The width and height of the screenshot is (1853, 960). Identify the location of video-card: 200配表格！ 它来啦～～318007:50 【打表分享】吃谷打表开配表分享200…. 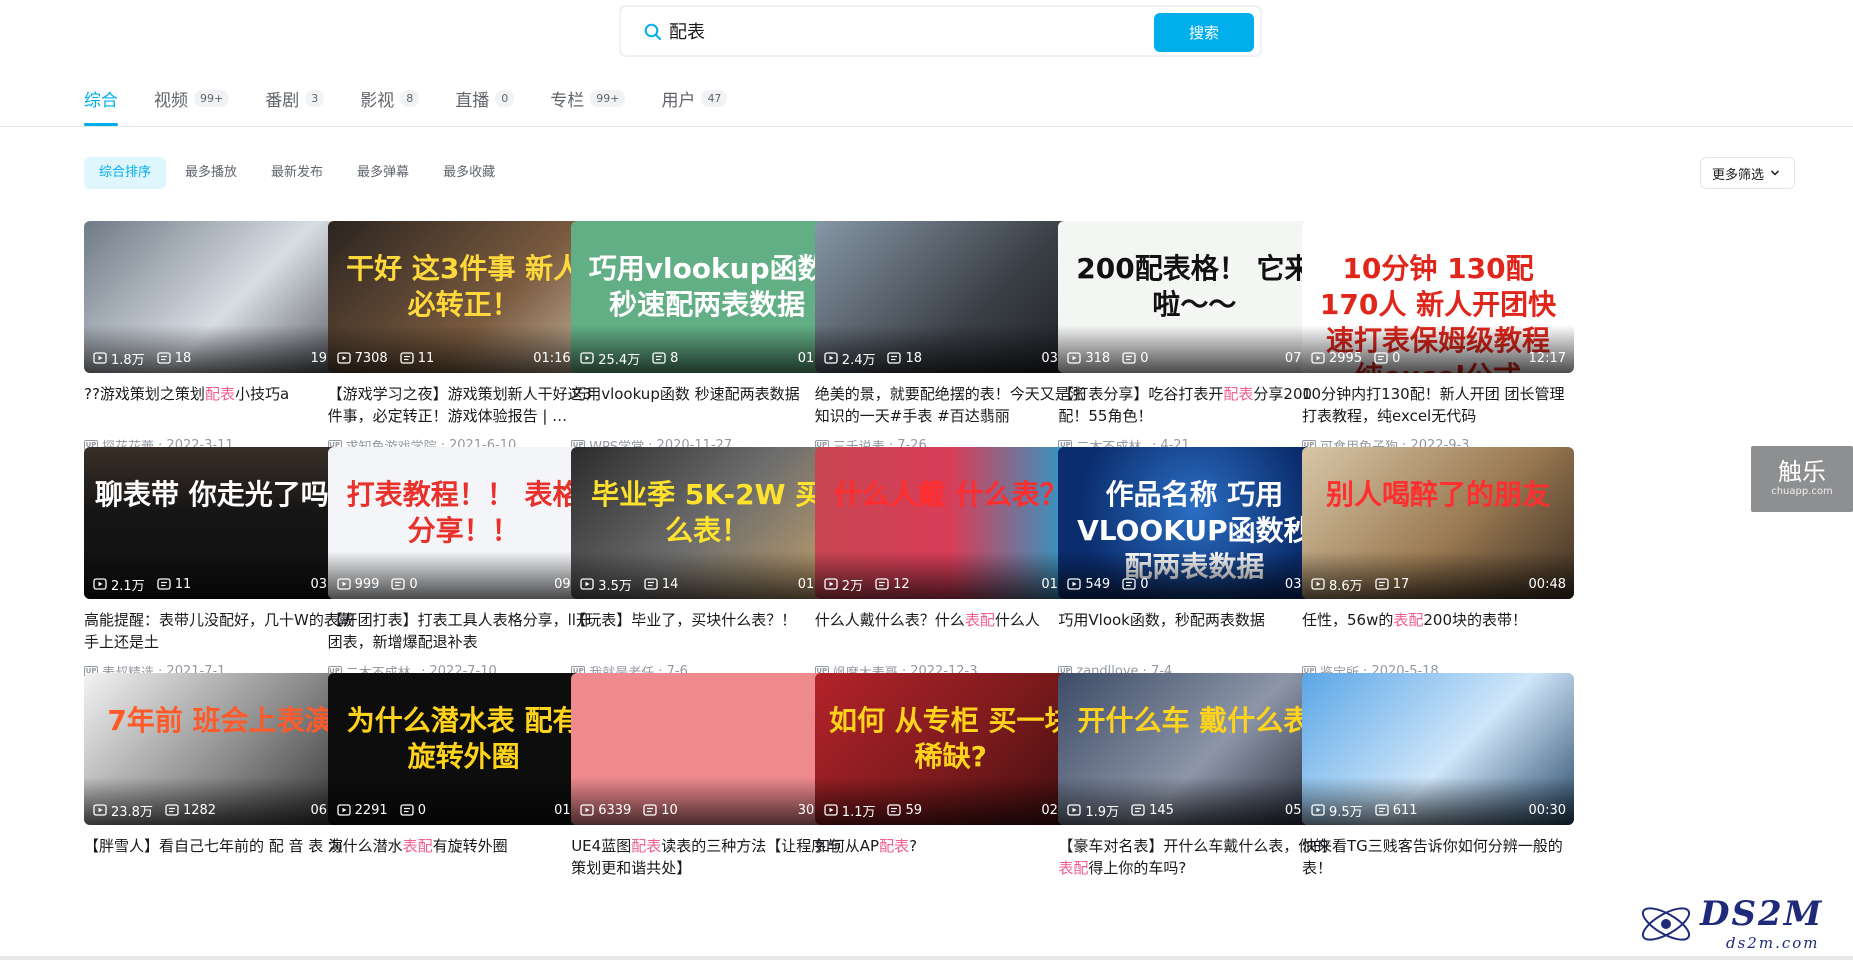
(1194, 346).